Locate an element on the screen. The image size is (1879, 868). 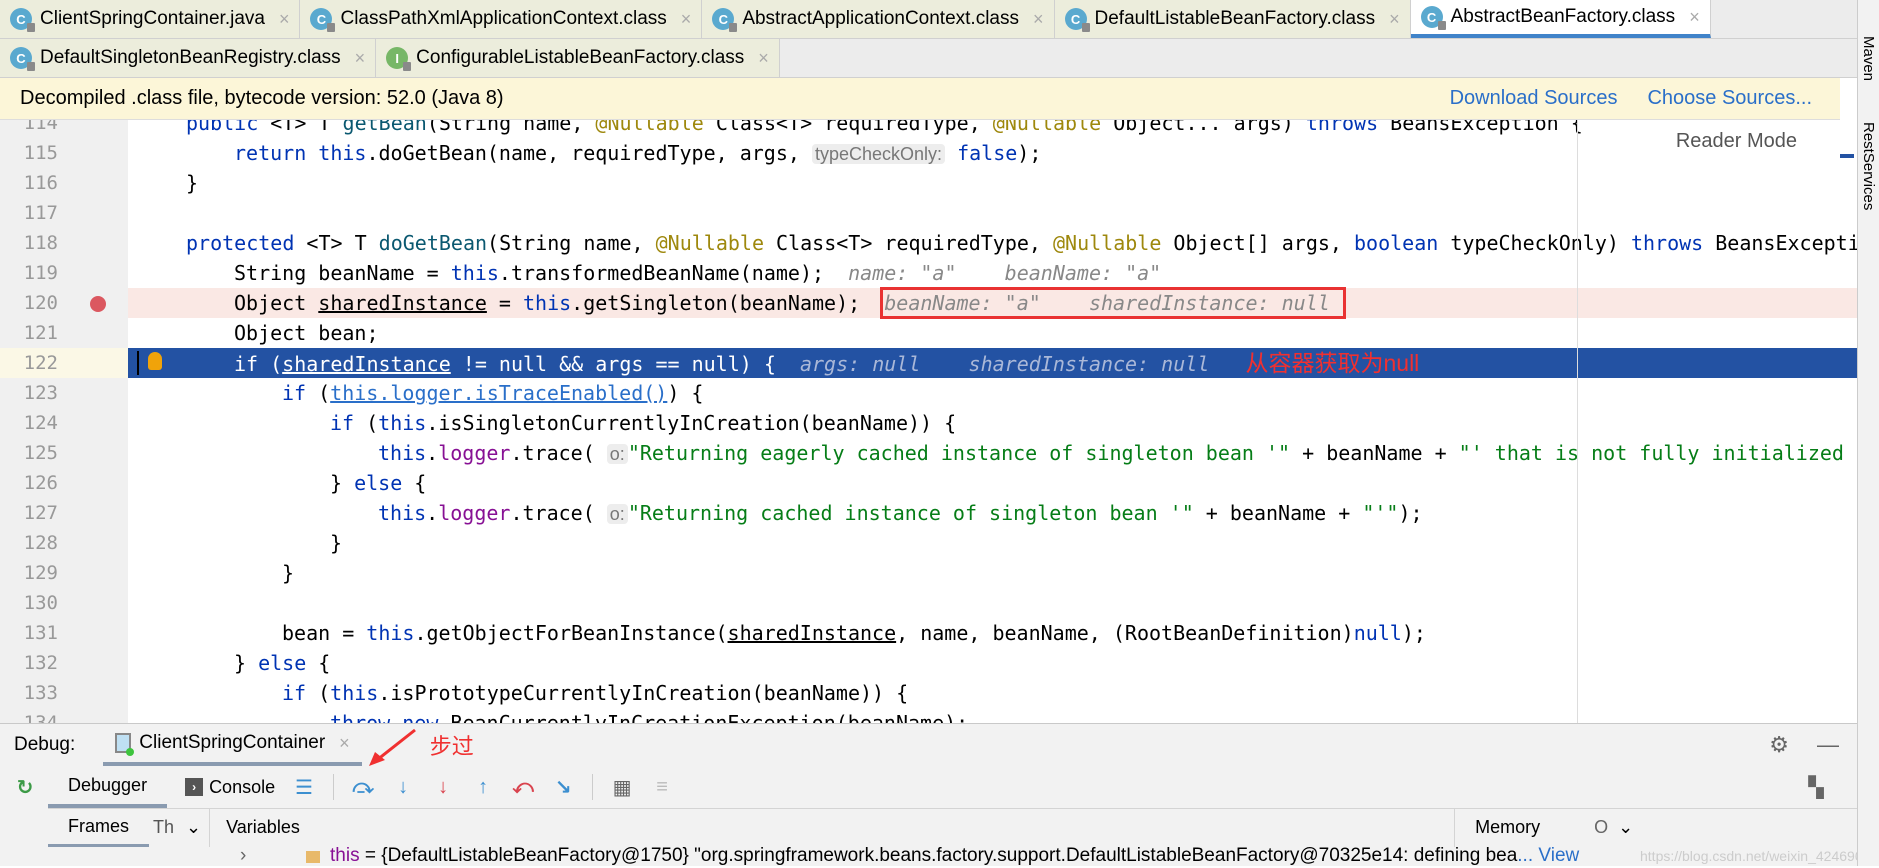
line-number: 127 is located at coordinates (29, 513).